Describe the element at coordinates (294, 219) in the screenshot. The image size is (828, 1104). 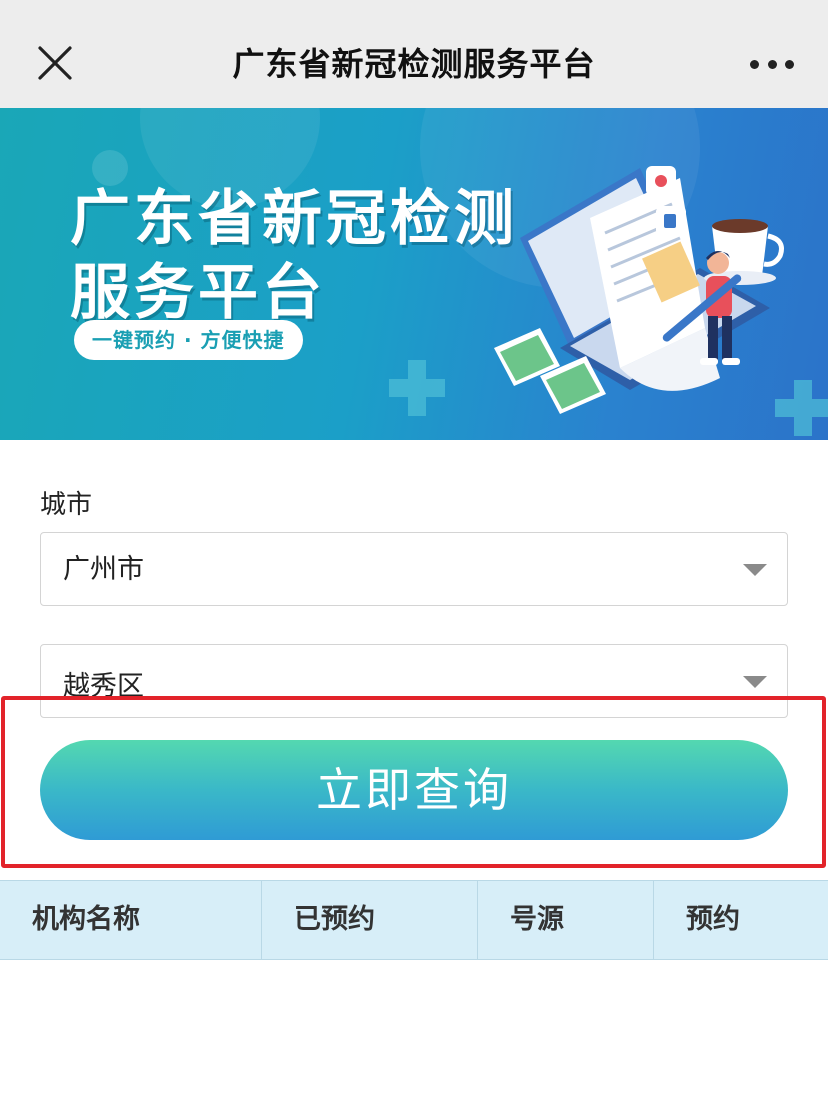
I see `banner-title-line-1: 广东省新冠检测` at that location.